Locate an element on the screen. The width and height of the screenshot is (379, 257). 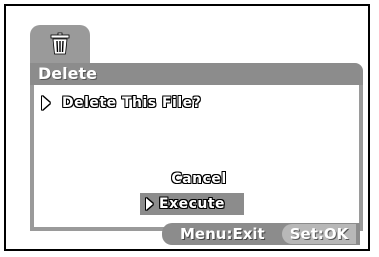
pointer-arrow-icon is located at coordinates (46, 103).